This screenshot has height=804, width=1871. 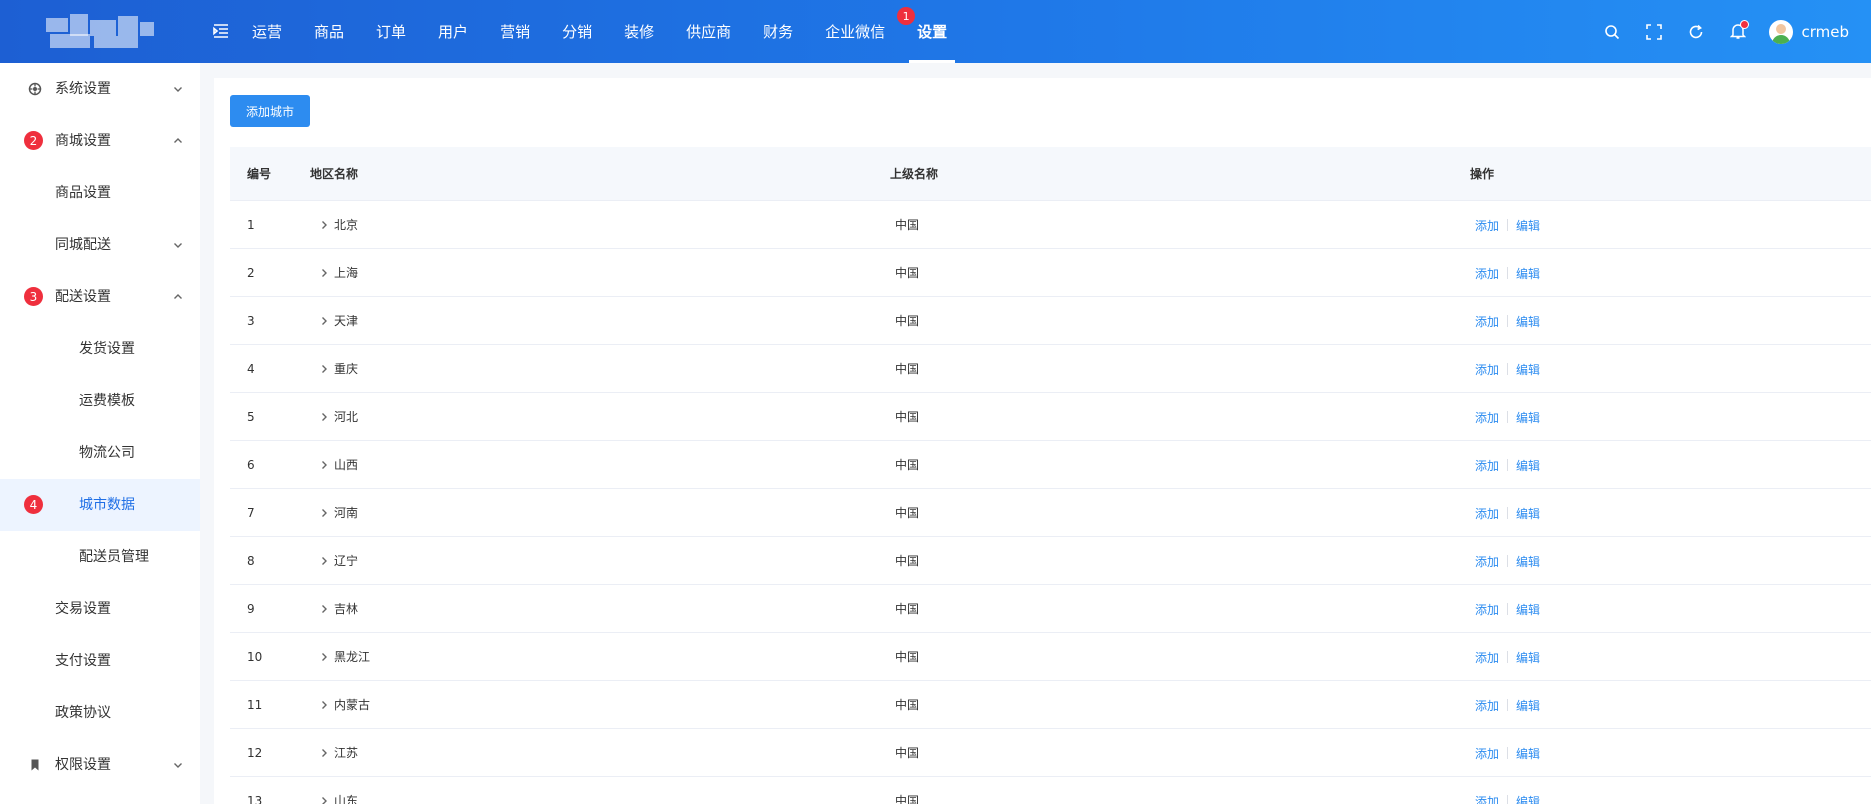 I want to click on top-nav-item: 商品, so click(x=329, y=31).